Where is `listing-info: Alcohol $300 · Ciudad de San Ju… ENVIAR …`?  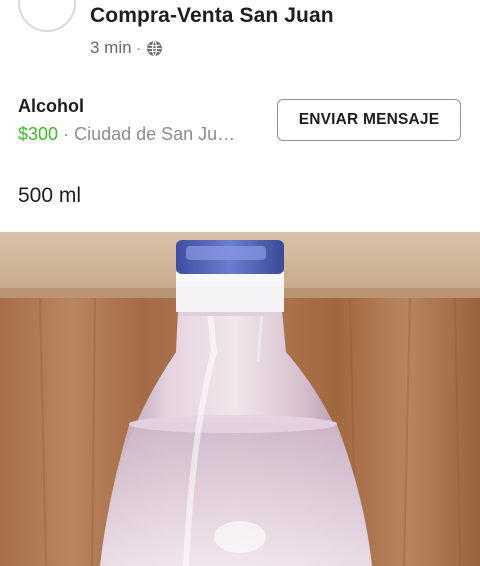 listing-info: Alcohol $300 · Ciudad de San Ju… ENVIAR … is located at coordinates (240, 122).